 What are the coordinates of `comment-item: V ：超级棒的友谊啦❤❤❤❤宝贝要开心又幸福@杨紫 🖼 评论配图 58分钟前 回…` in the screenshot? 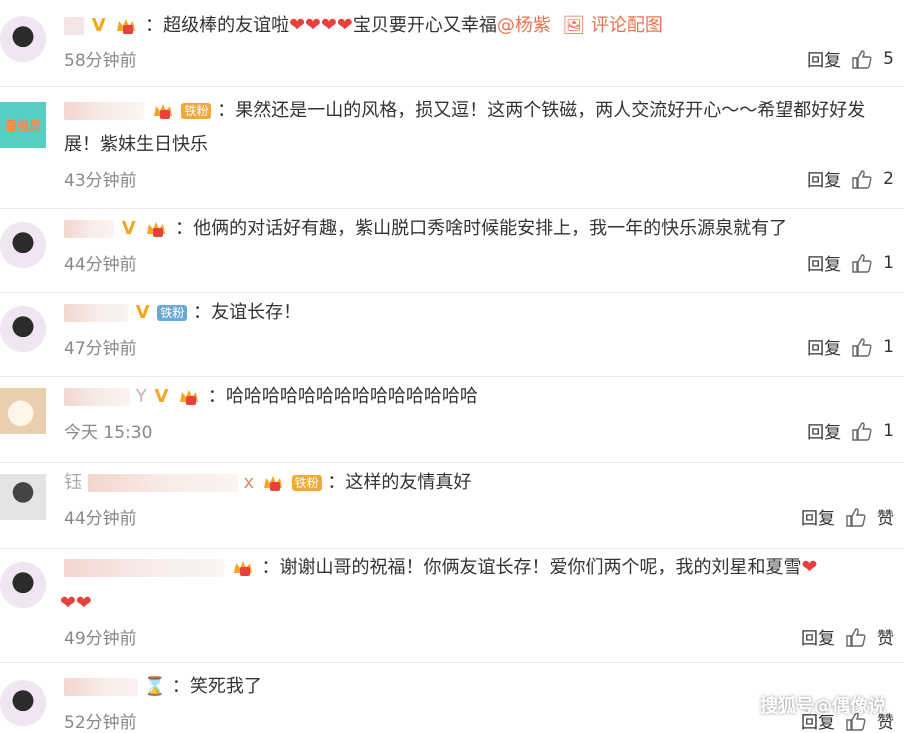 It's located at (452, 43).